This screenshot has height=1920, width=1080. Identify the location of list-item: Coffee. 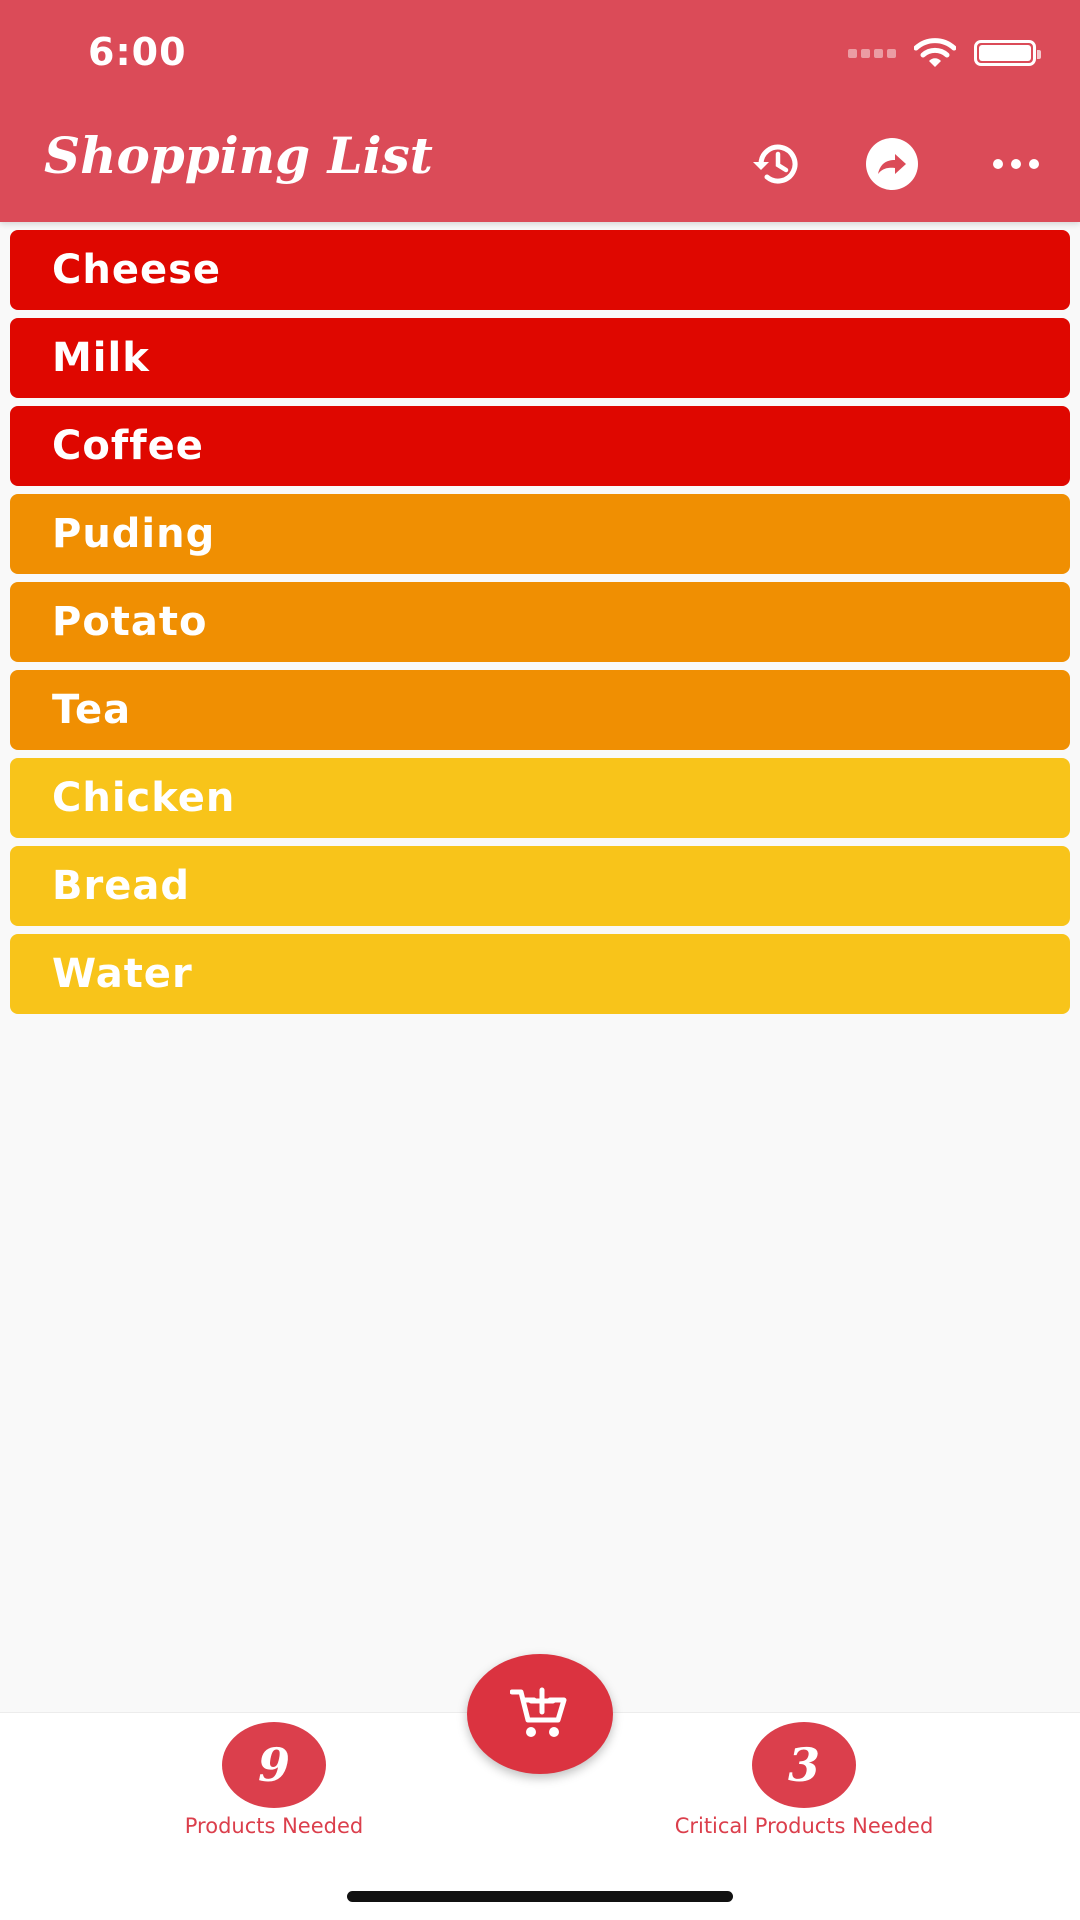
(540, 446).